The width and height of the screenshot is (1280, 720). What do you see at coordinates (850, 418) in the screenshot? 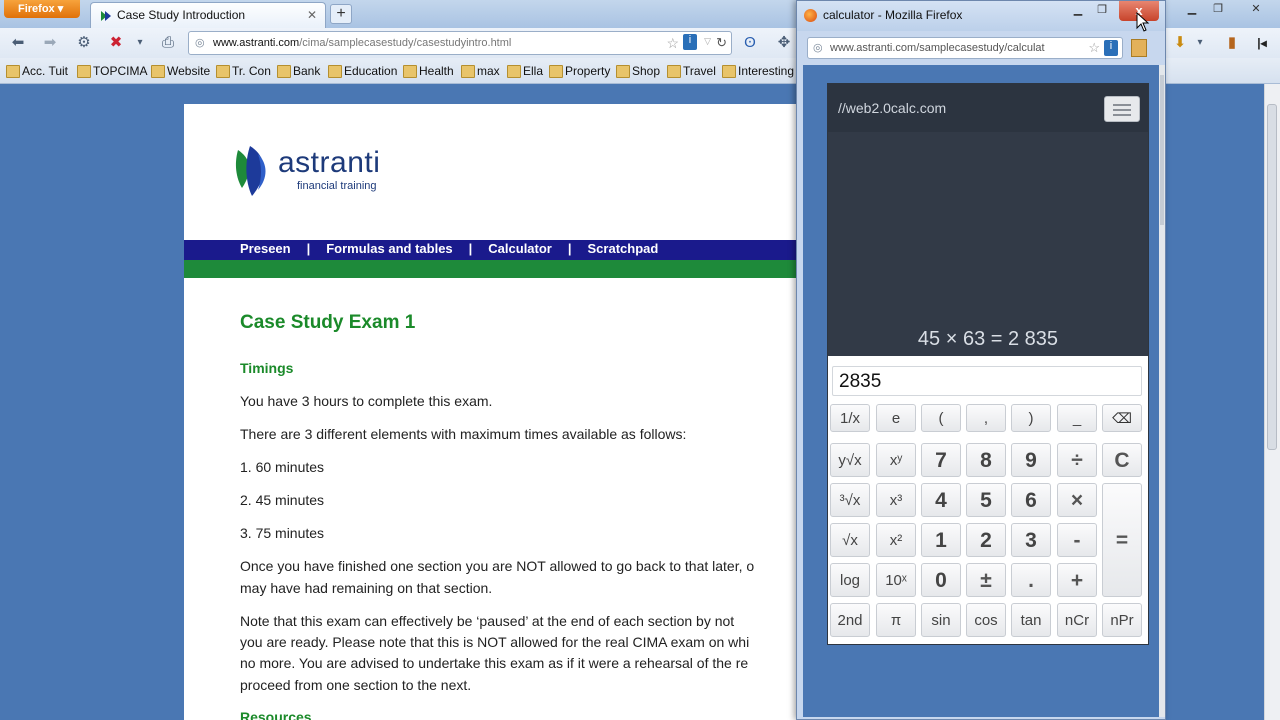
I see `key-reciprocal: 1/x` at bounding box center [850, 418].